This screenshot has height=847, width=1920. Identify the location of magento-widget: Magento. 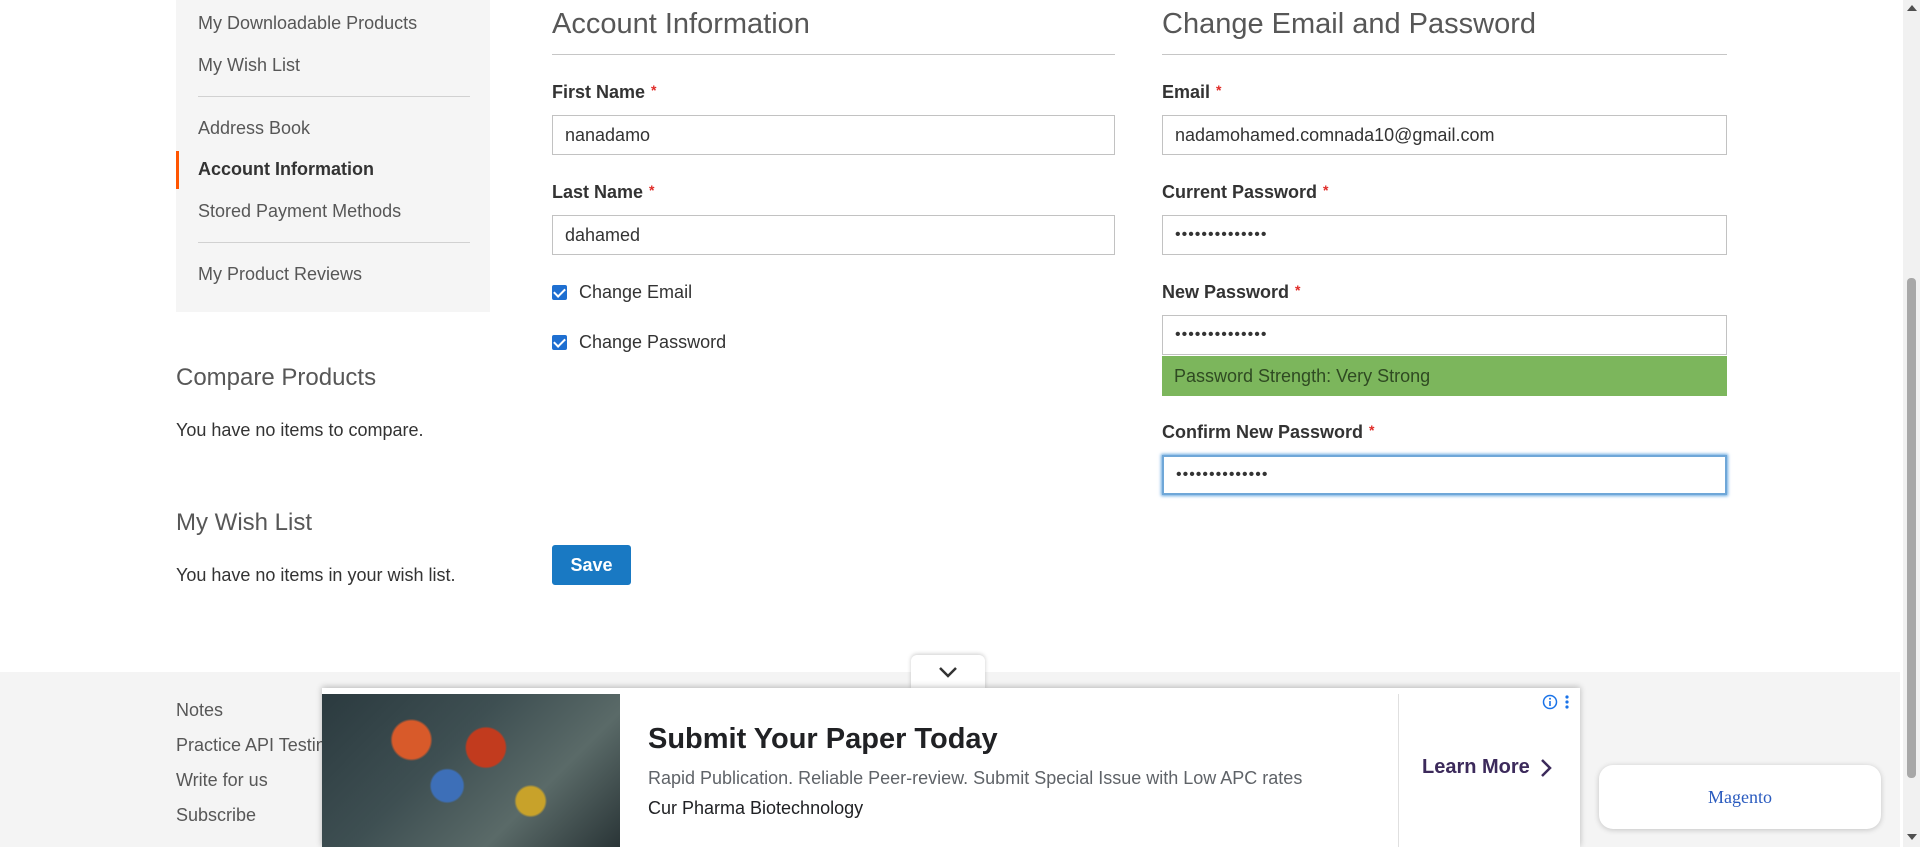
(1740, 797).